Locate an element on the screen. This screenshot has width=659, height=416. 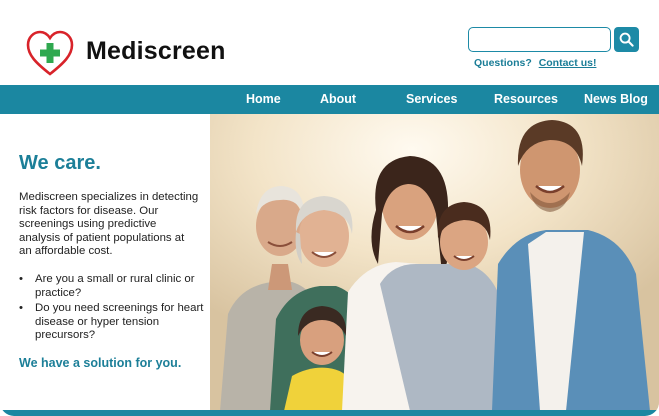
nav-services: Services is located at coordinates (431, 99).